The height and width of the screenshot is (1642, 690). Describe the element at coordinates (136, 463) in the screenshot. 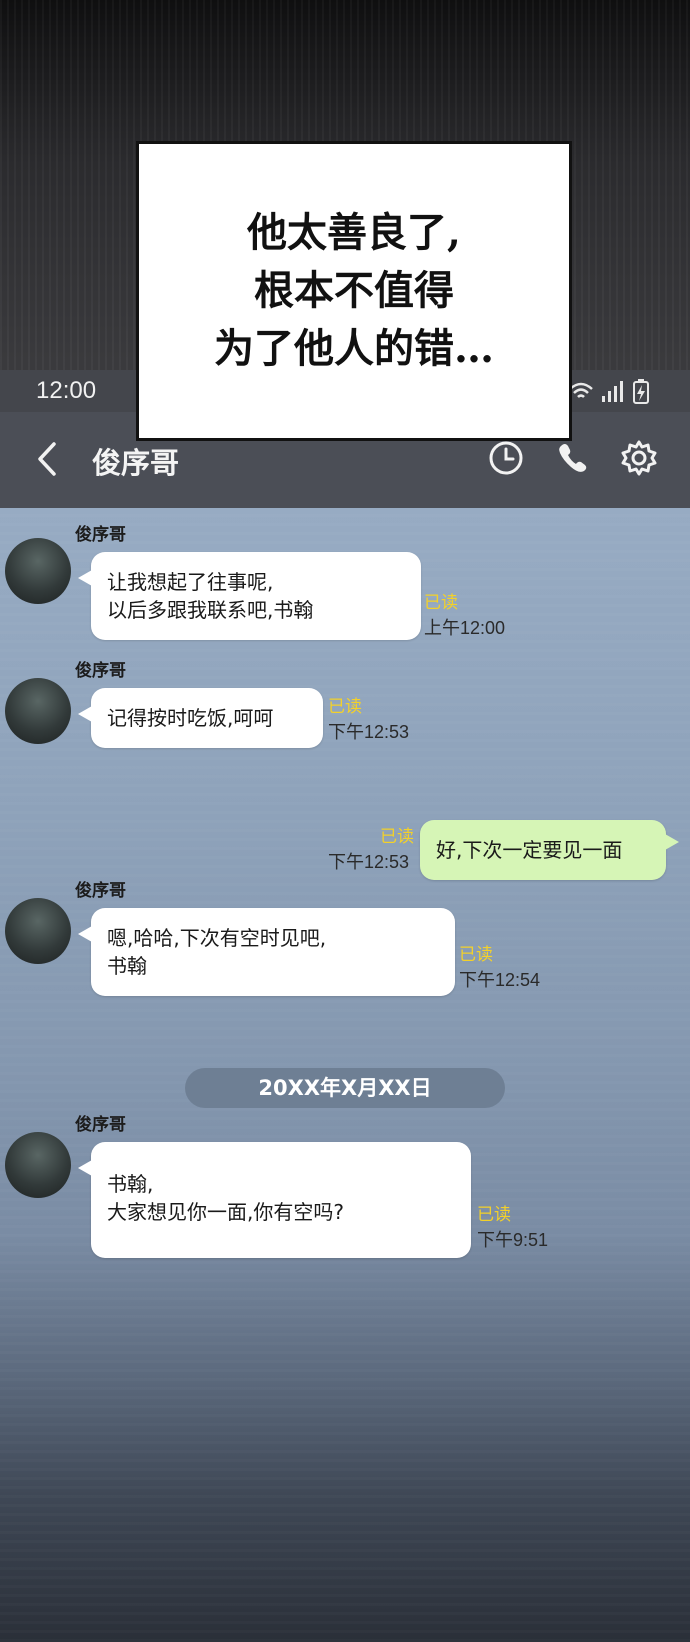

I see `chat-title: 俊序哥` at that location.